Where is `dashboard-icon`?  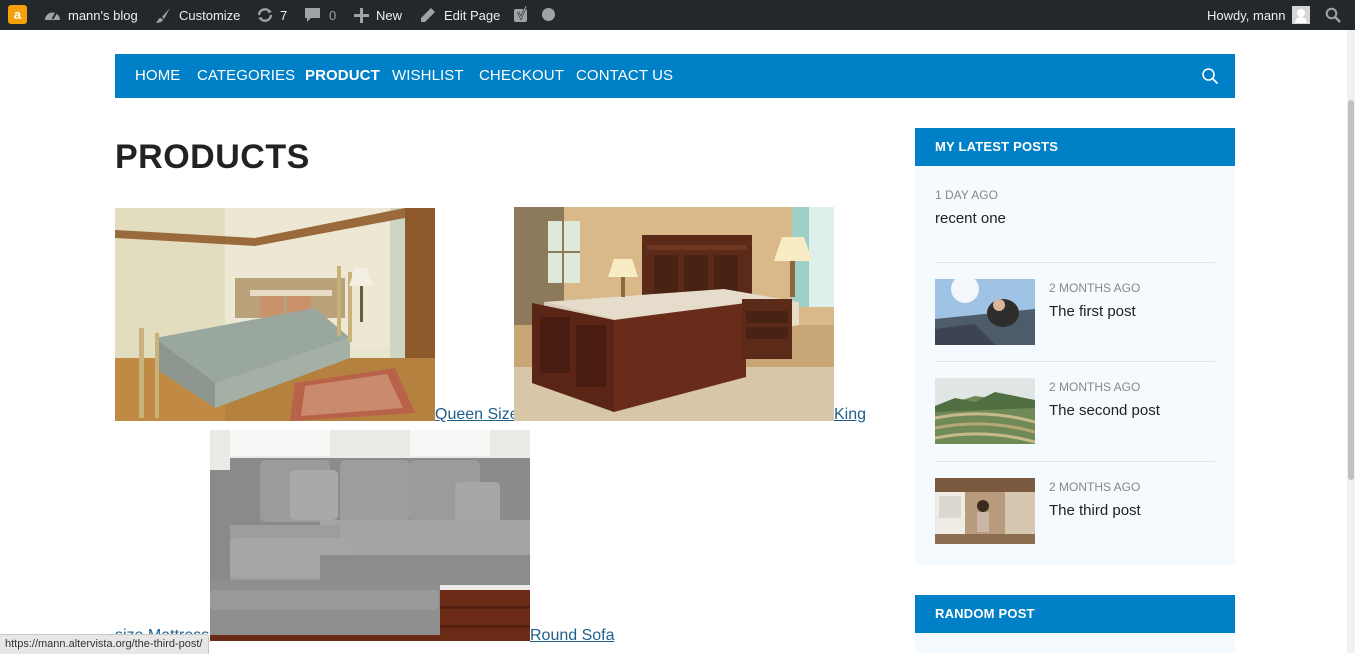 dashboard-icon is located at coordinates (52, 15).